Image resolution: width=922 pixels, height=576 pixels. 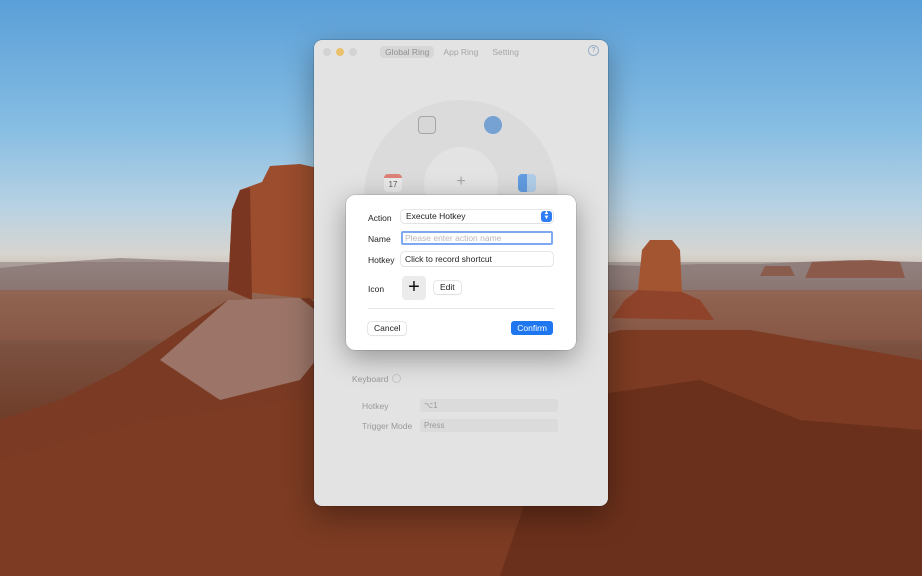 I want to click on action-icon-preview: +, so click(x=414, y=288).